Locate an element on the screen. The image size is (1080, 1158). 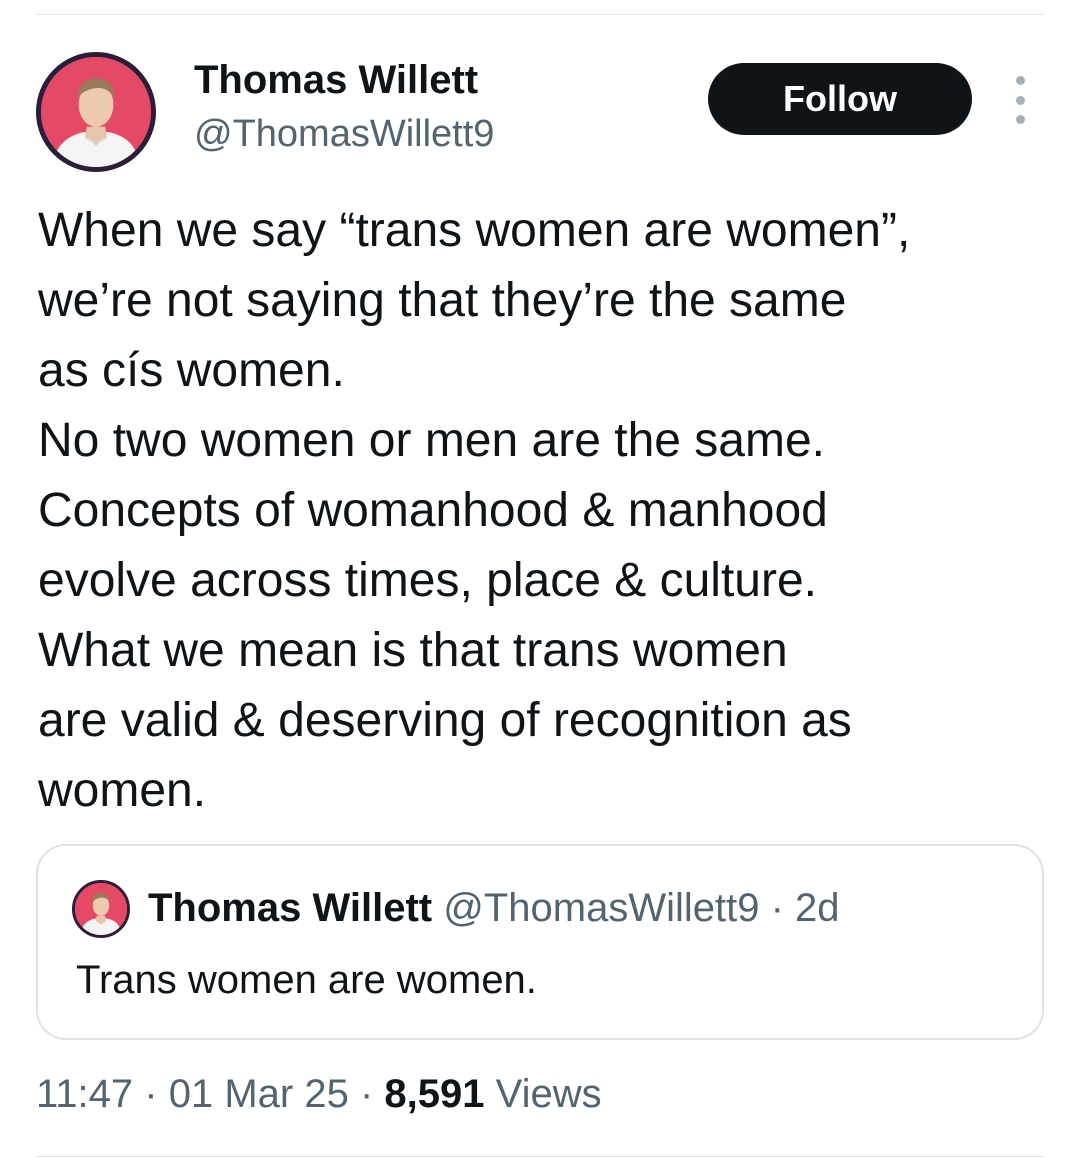
quoted-tweet-header: Thomas Willett @ThomasWillett9 · 2d is located at coordinates (494, 908).